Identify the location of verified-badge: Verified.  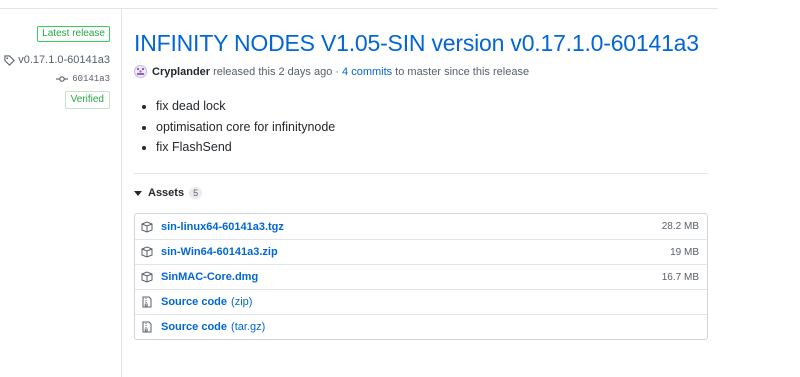
(87, 100).